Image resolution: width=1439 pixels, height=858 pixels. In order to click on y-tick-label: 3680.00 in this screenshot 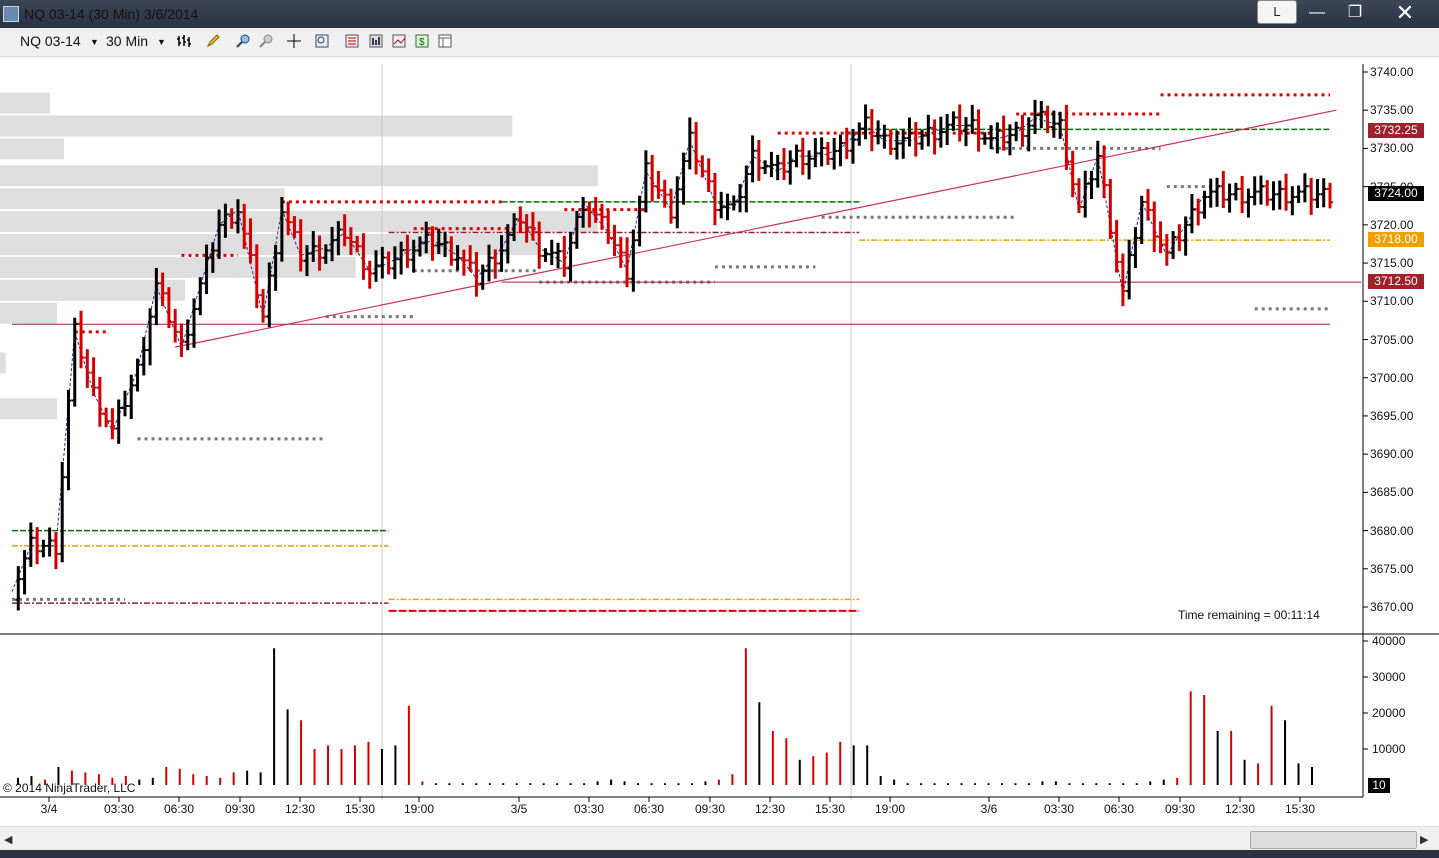, I will do `click(1392, 530)`.